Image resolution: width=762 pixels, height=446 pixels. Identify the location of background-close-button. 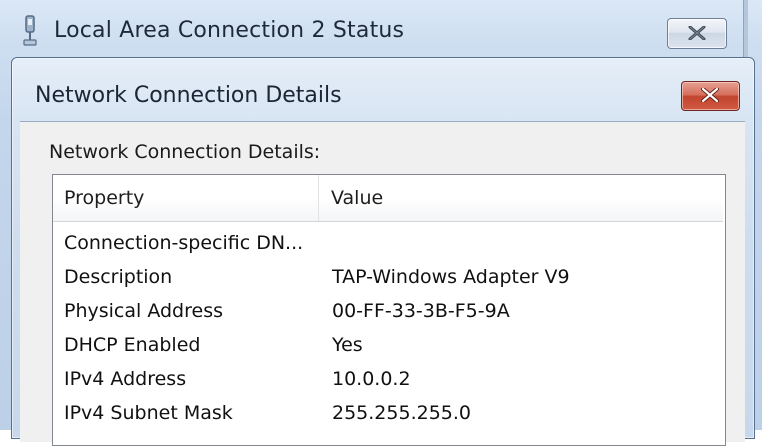
(697, 33).